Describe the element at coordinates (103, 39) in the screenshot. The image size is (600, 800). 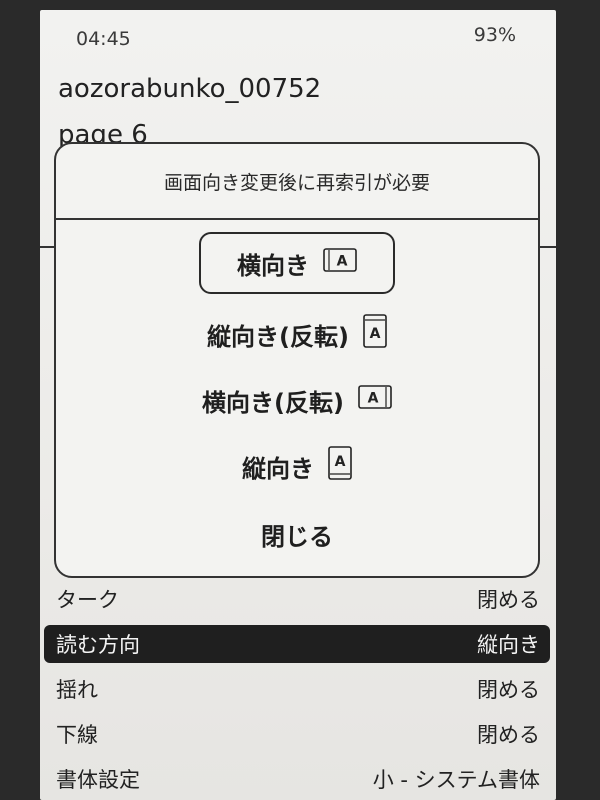
I see `status-time: 04:45` at that location.